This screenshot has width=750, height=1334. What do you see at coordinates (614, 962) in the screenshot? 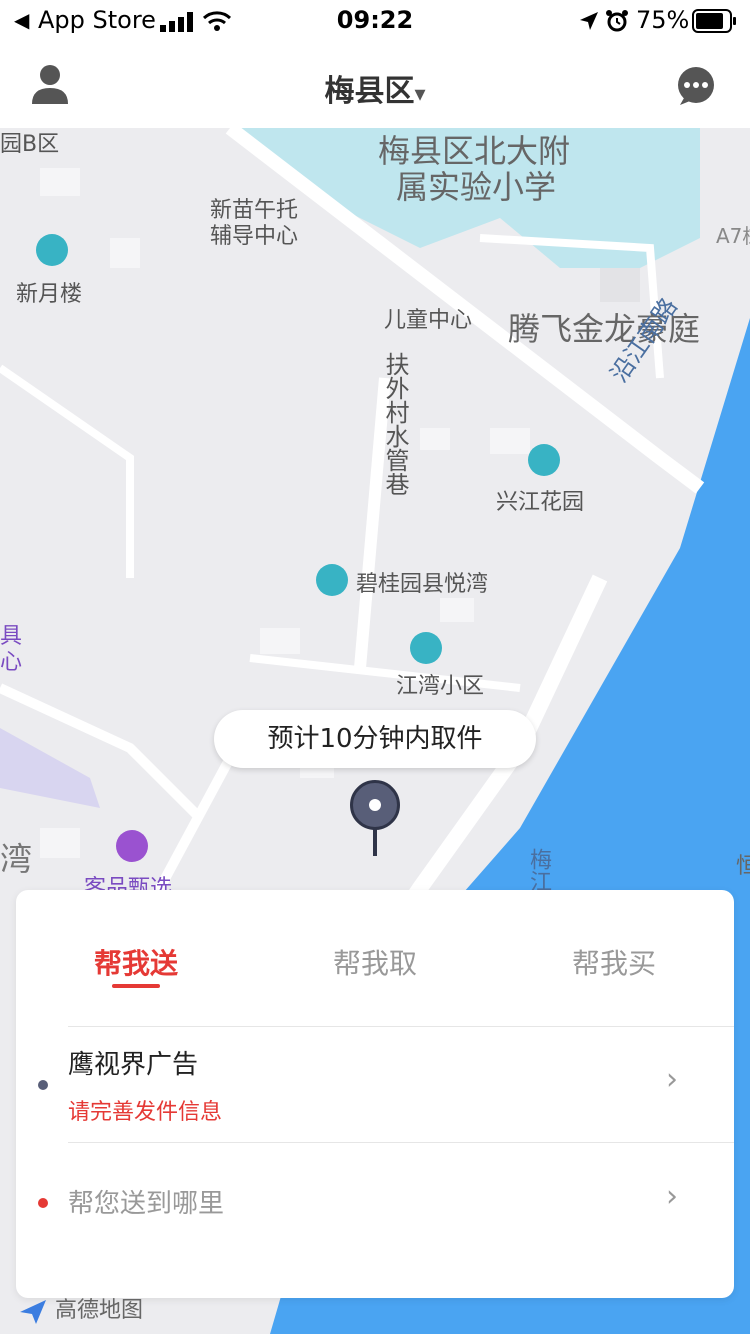
I see `tab-buy: 帮我买` at bounding box center [614, 962].